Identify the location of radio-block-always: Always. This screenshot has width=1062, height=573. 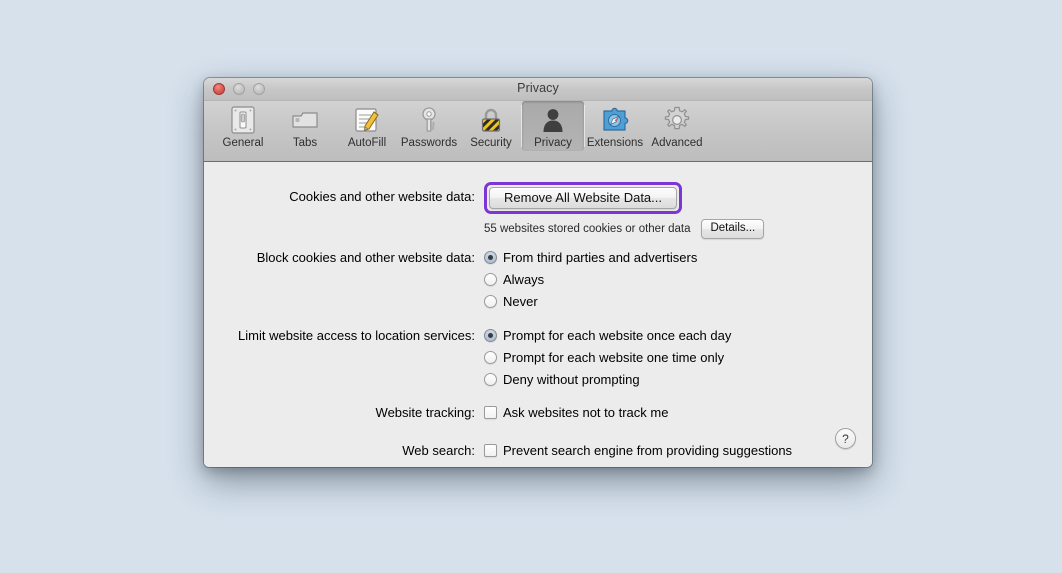
(590, 279).